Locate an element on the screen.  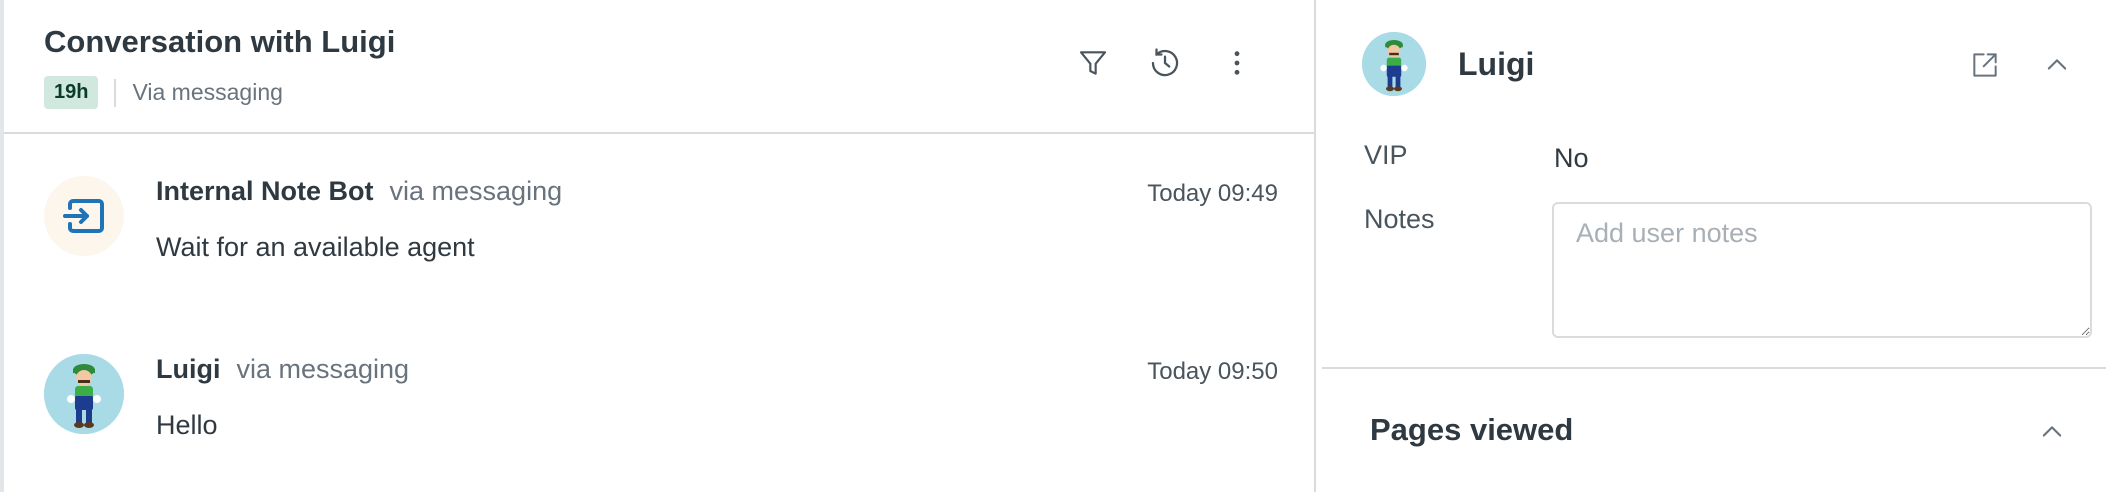
filter-button is located at coordinates (1093, 63).